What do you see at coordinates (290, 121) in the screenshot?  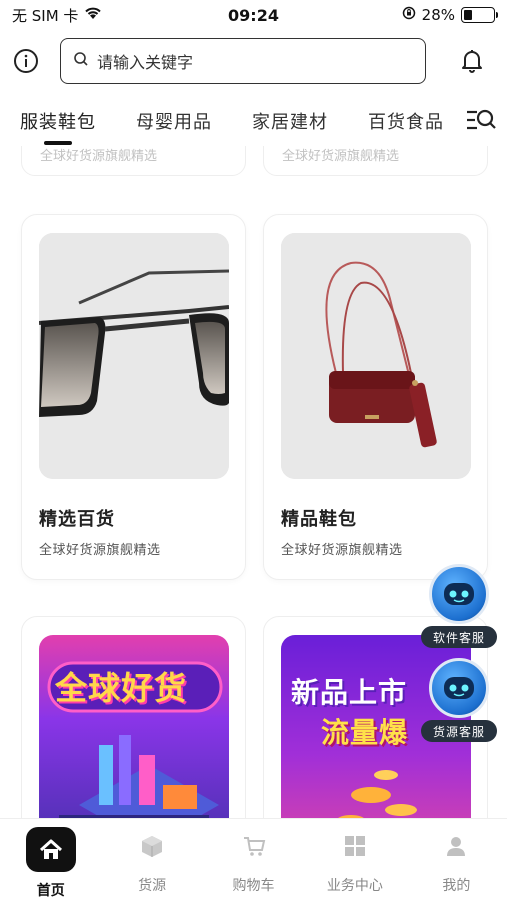 I see `tab-home-building: 家居建材` at bounding box center [290, 121].